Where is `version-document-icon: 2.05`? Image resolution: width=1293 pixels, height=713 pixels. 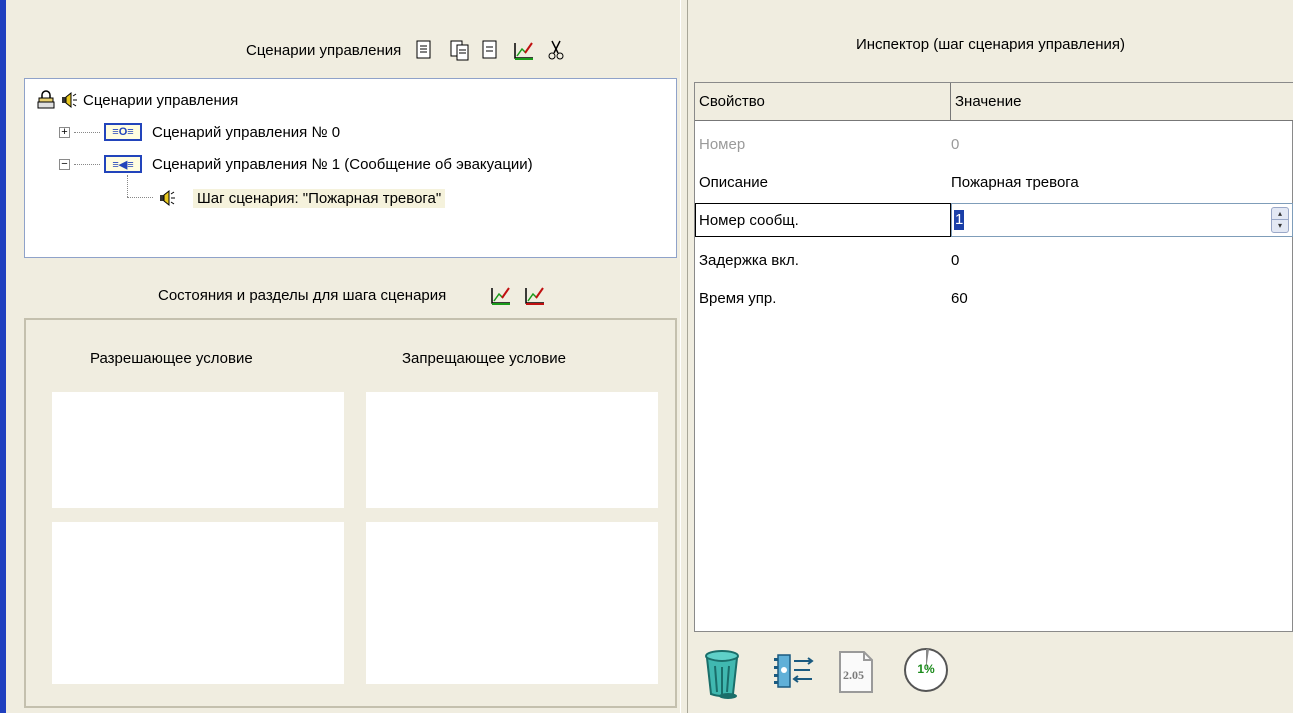 version-document-icon: 2.05 is located at coordinates (856, 672).